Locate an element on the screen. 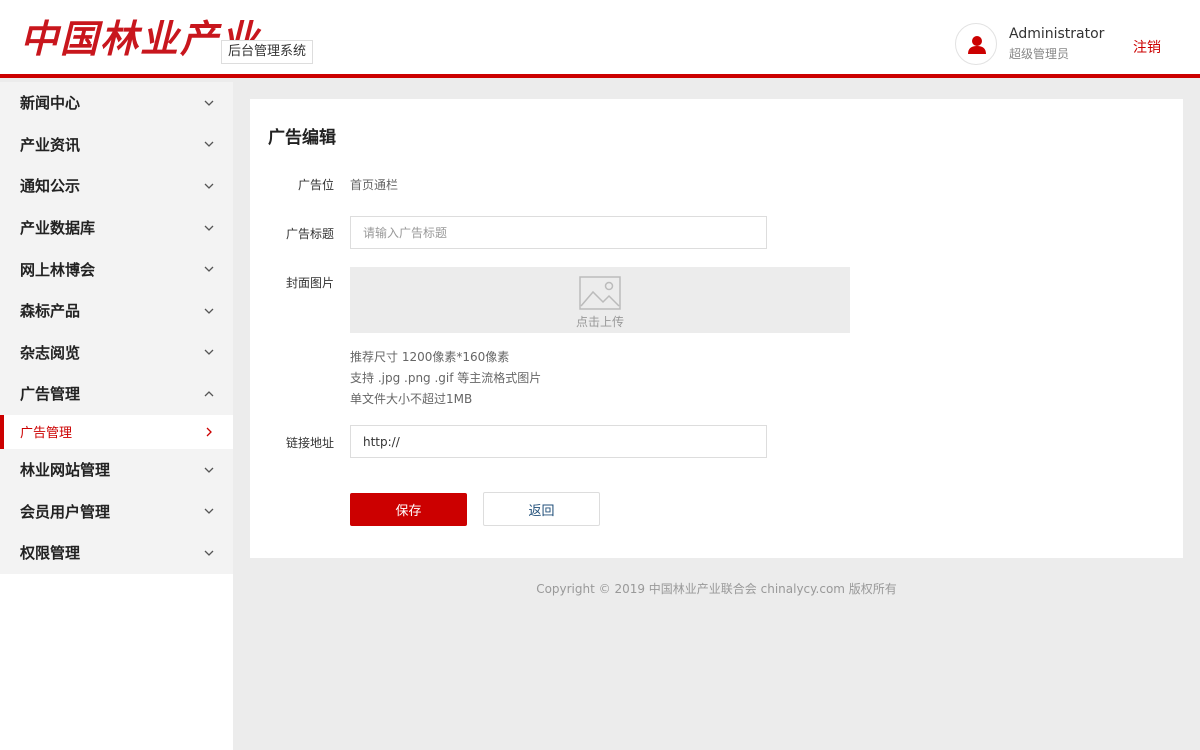 Image resolution: width=1200 pixels, height=750 pixels. position-label: 广告位 is located at coordinates (315, 185).